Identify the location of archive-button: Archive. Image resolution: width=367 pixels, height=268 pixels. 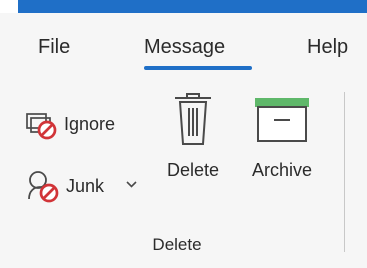
(282, 142).